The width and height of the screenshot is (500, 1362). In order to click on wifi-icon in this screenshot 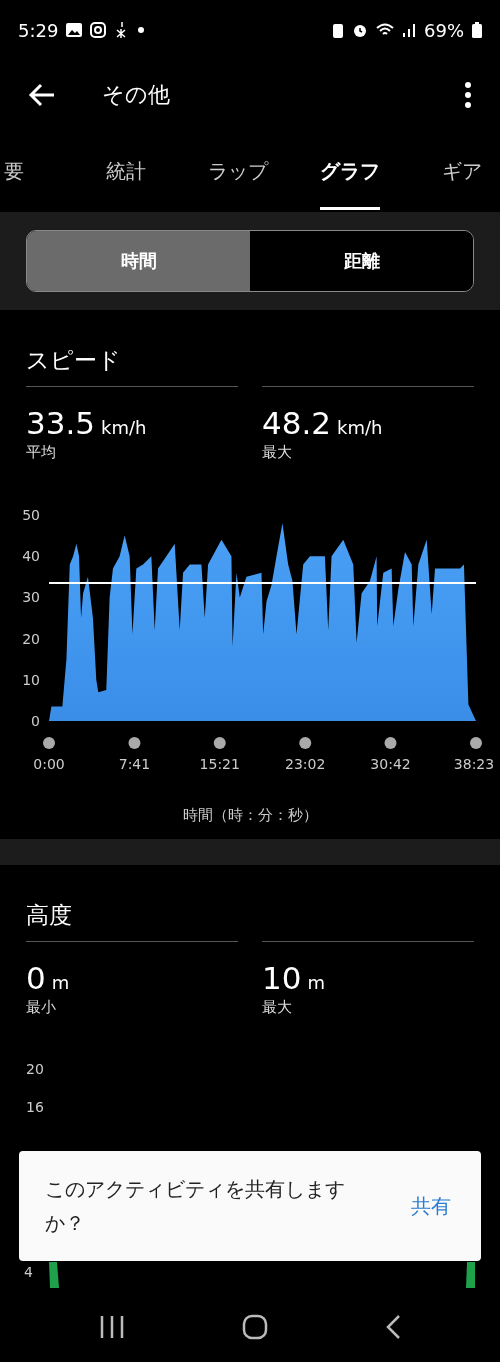, I will do `click(385, 30)`.